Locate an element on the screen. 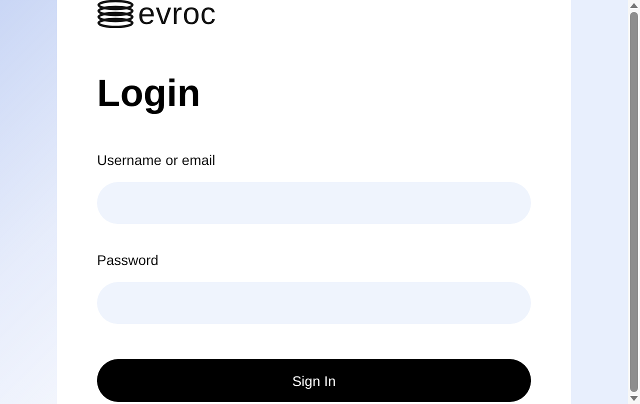  scroll-down-icon is located at coordinates (634, 399).